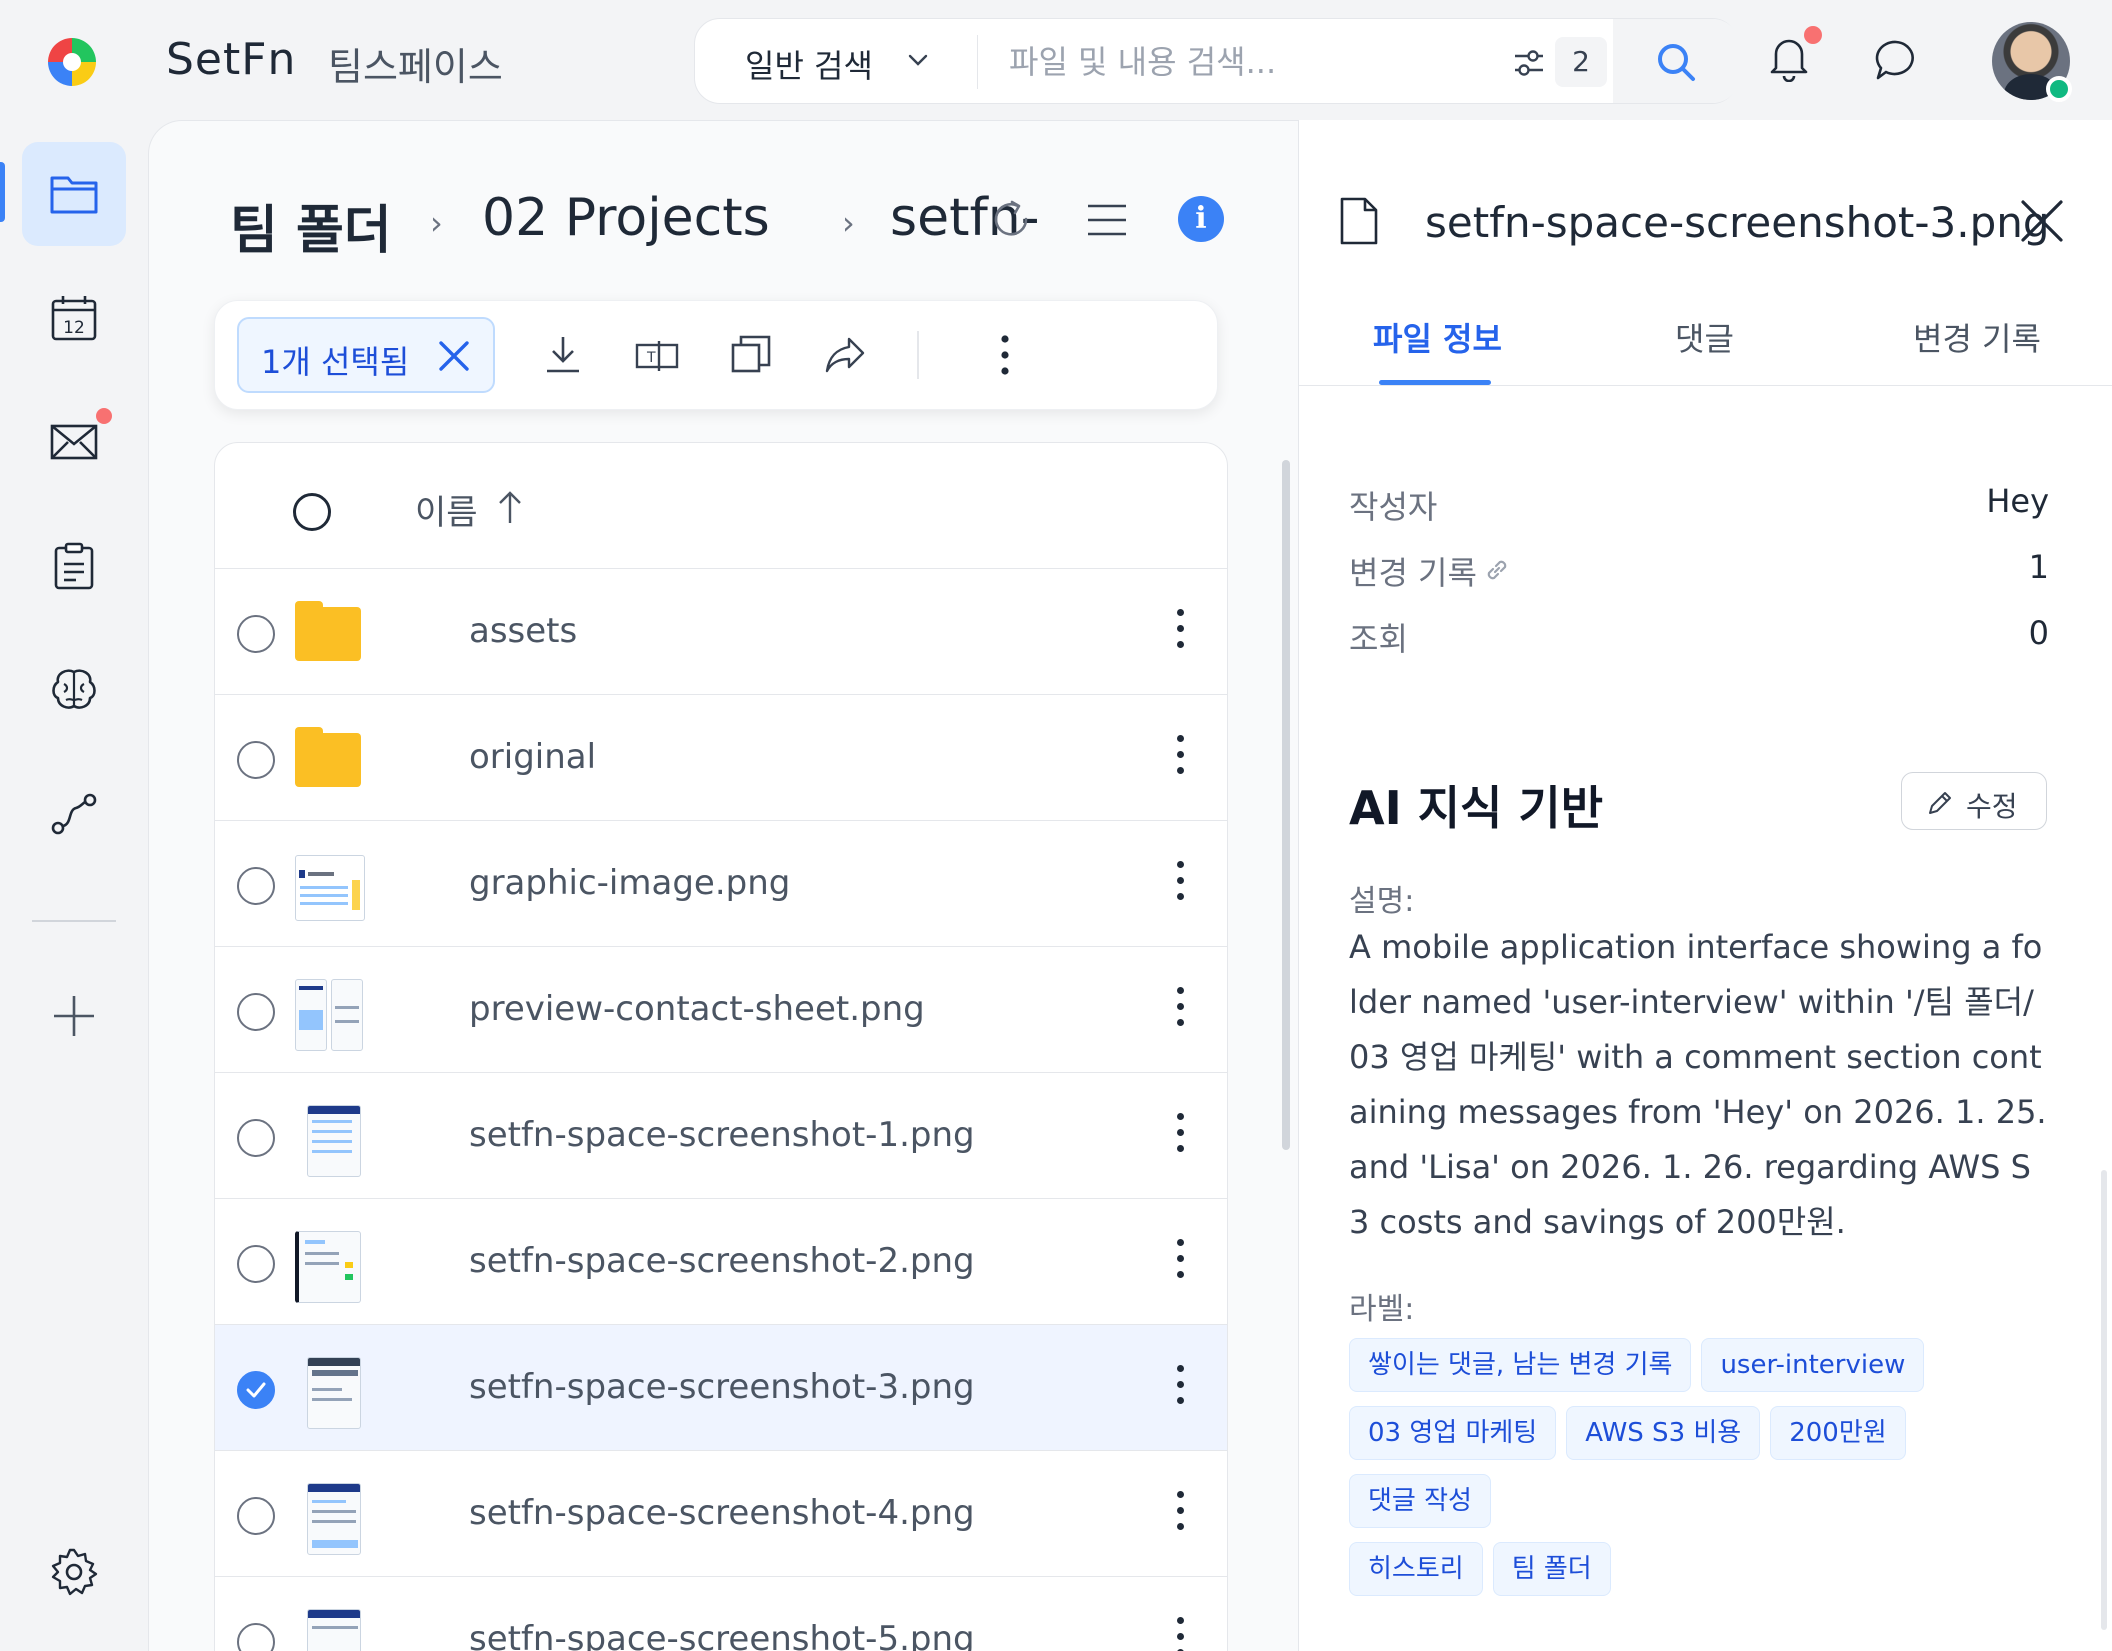 The image size is (2112, 1651). I want to click on calendar-icon: 12, so click(74, 318).